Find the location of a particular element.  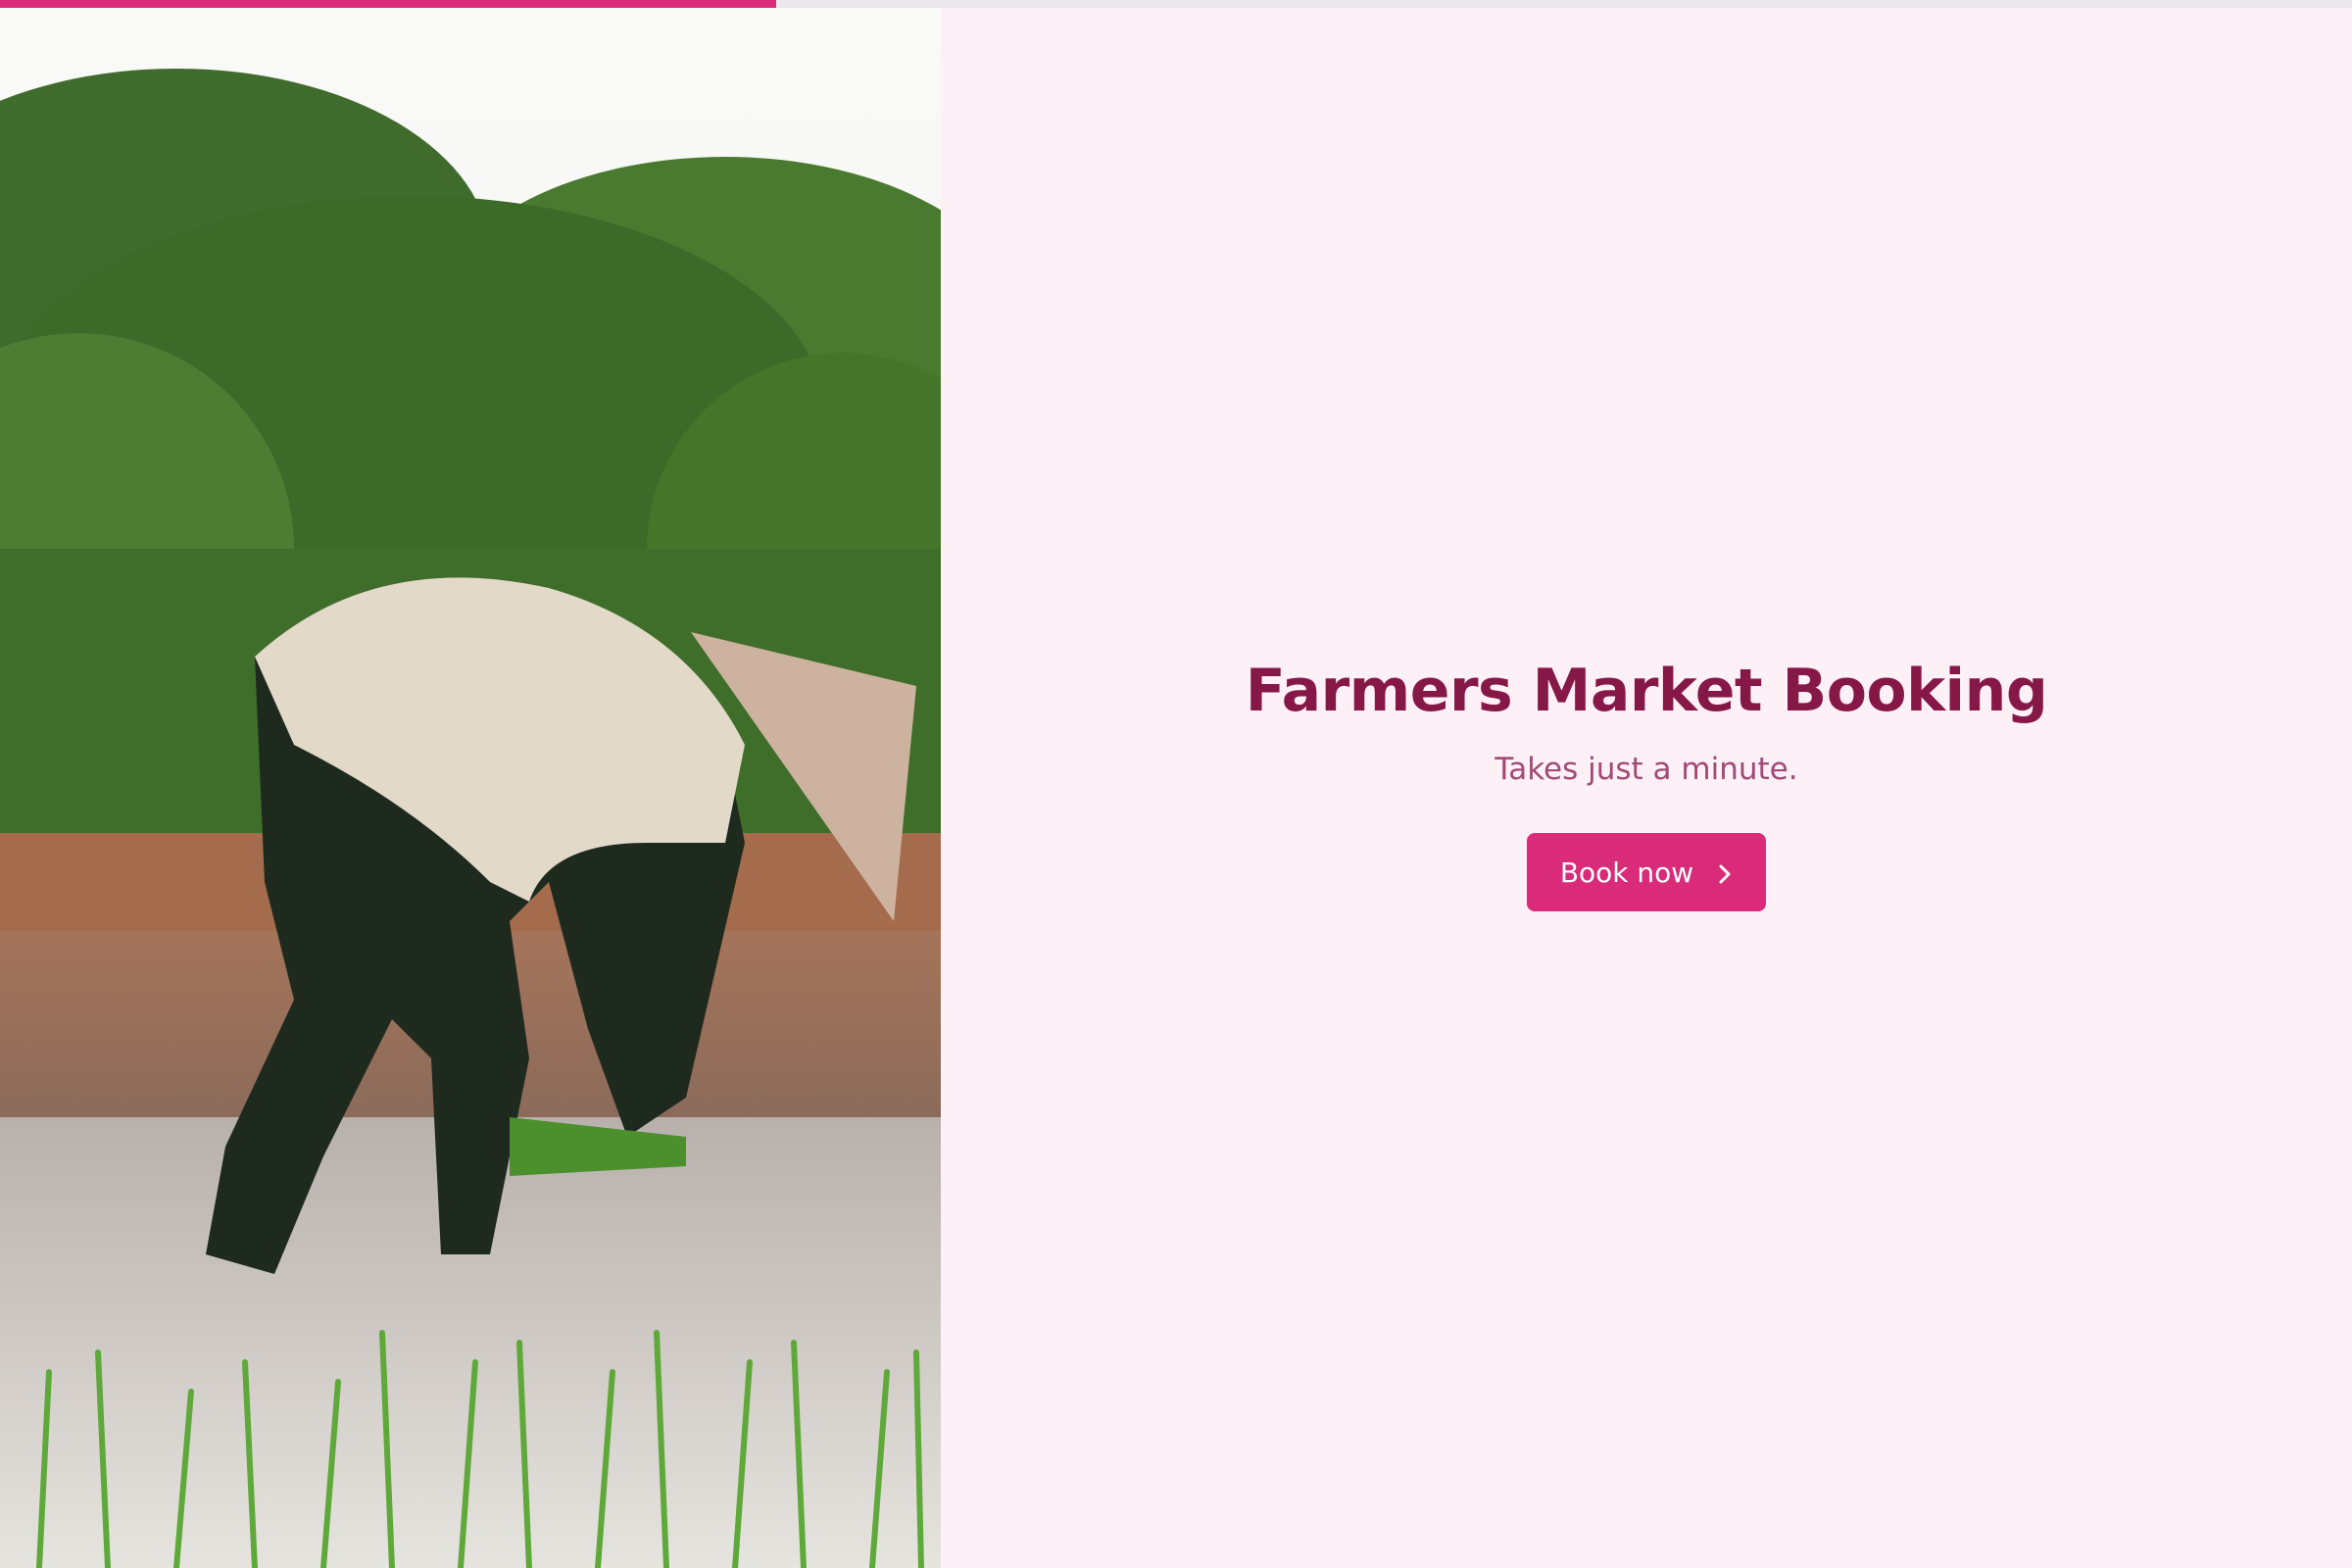

book-now-button: Book now is located at coordinates (1646, 872).